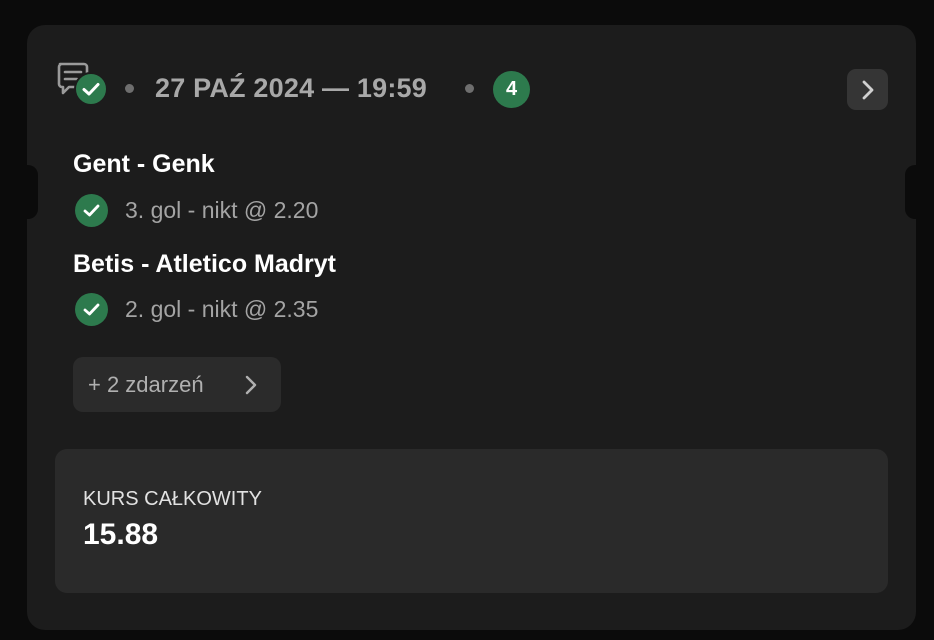  Describe the element at coordinates (222, 210) in the screenshot. I see `pick-text: 3. gol - nikt @ 2.20` at that location.